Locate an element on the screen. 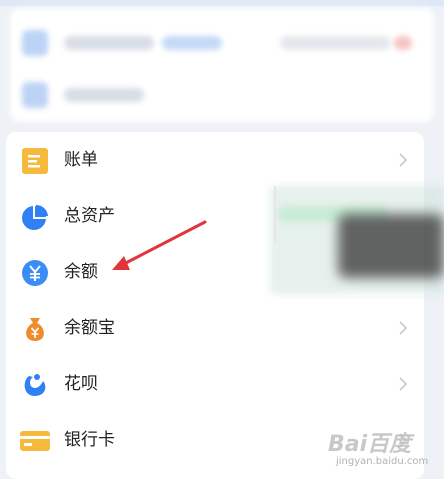 Image resolution: width=444 pixels, height=479 pixels. baidu-watermark: Bai百度 jingyan.baidu.com is located at coordinates (370, 448).